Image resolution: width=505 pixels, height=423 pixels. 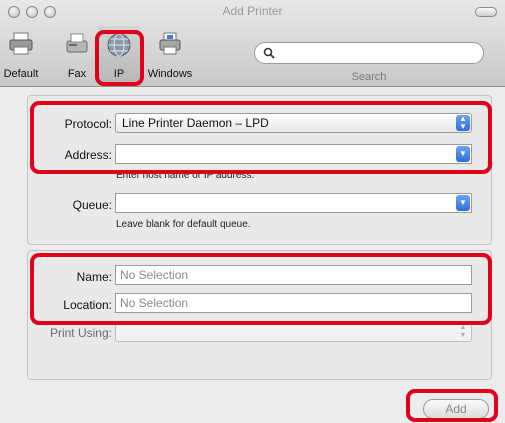 What do you see at coordinates (21, 74) in the screenshot?
I see `toolbar-label-default: Default` at bounding box center [21, 74].